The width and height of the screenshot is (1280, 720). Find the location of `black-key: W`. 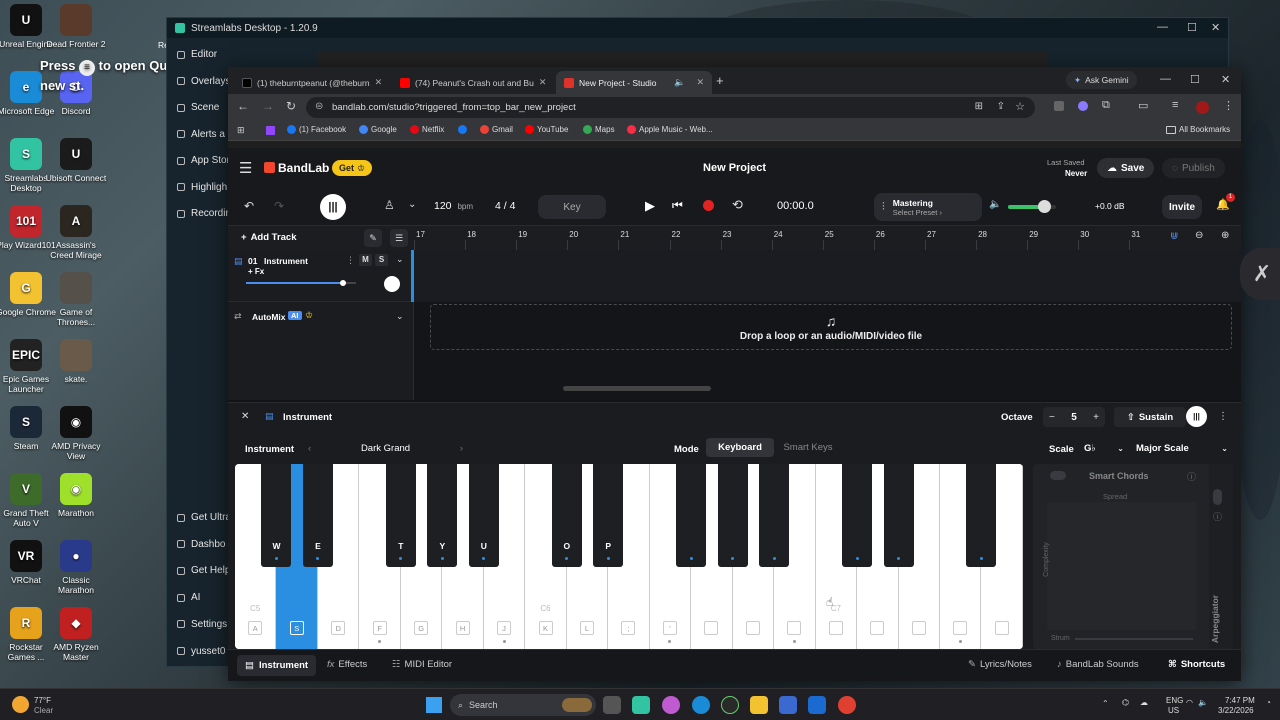

black-key: W is located at coordinates (276, 515).